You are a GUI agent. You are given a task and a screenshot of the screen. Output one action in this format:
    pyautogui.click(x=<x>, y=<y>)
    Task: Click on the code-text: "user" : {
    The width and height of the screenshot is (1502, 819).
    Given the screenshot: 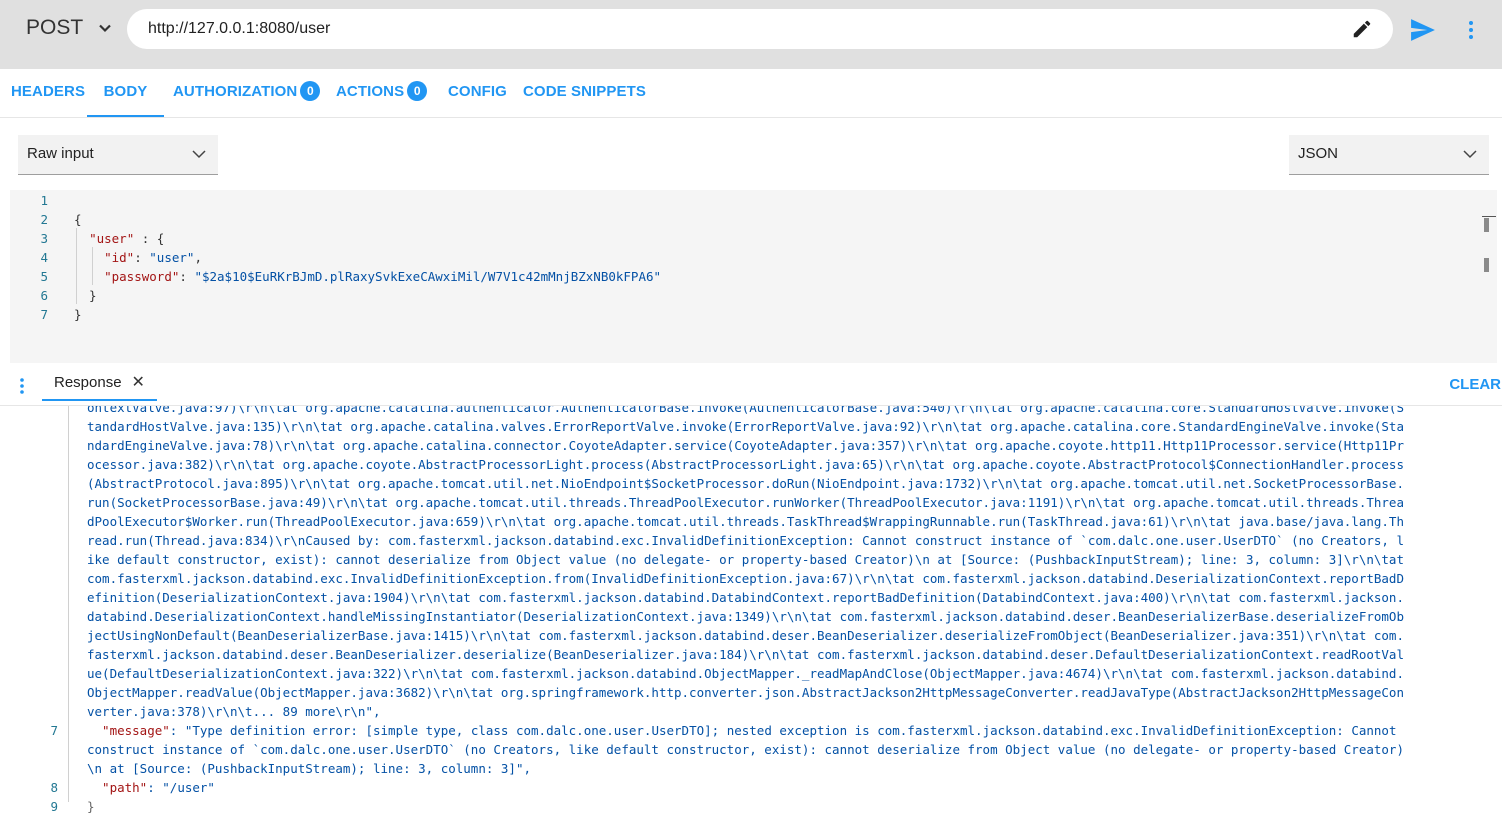 What is the action you would take?
    pyautogui.click(x=119, y=238)
    